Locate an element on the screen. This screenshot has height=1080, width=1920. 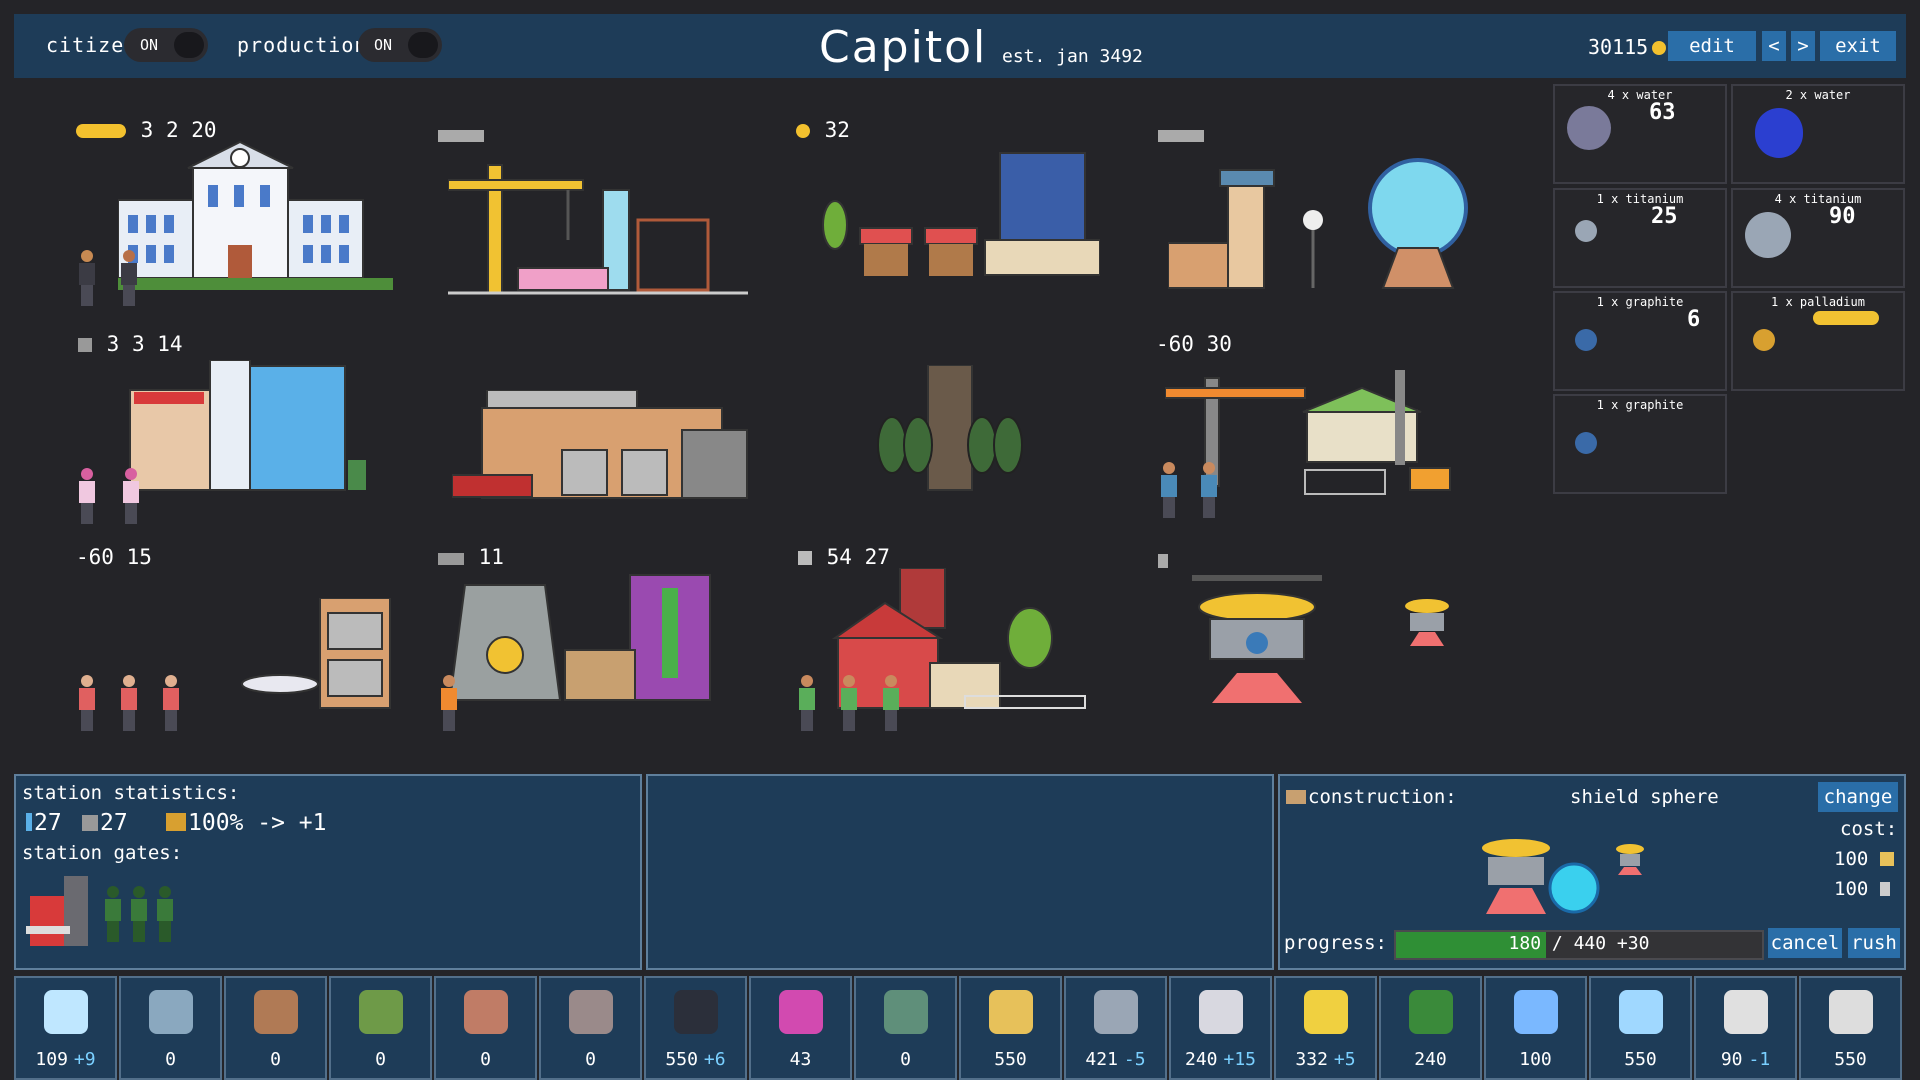
resource-slot-atom: 550 is located at coordinates (1640, 1028).